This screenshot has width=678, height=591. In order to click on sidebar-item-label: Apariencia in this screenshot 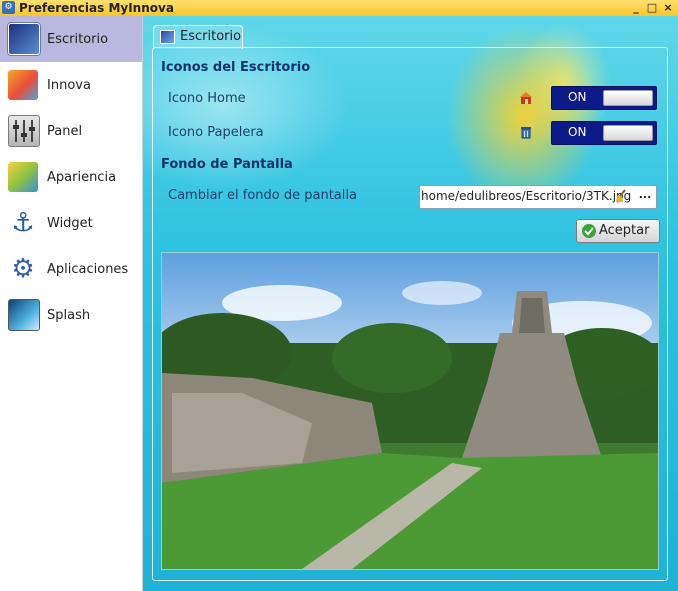, I will do `click(82, 177)`.